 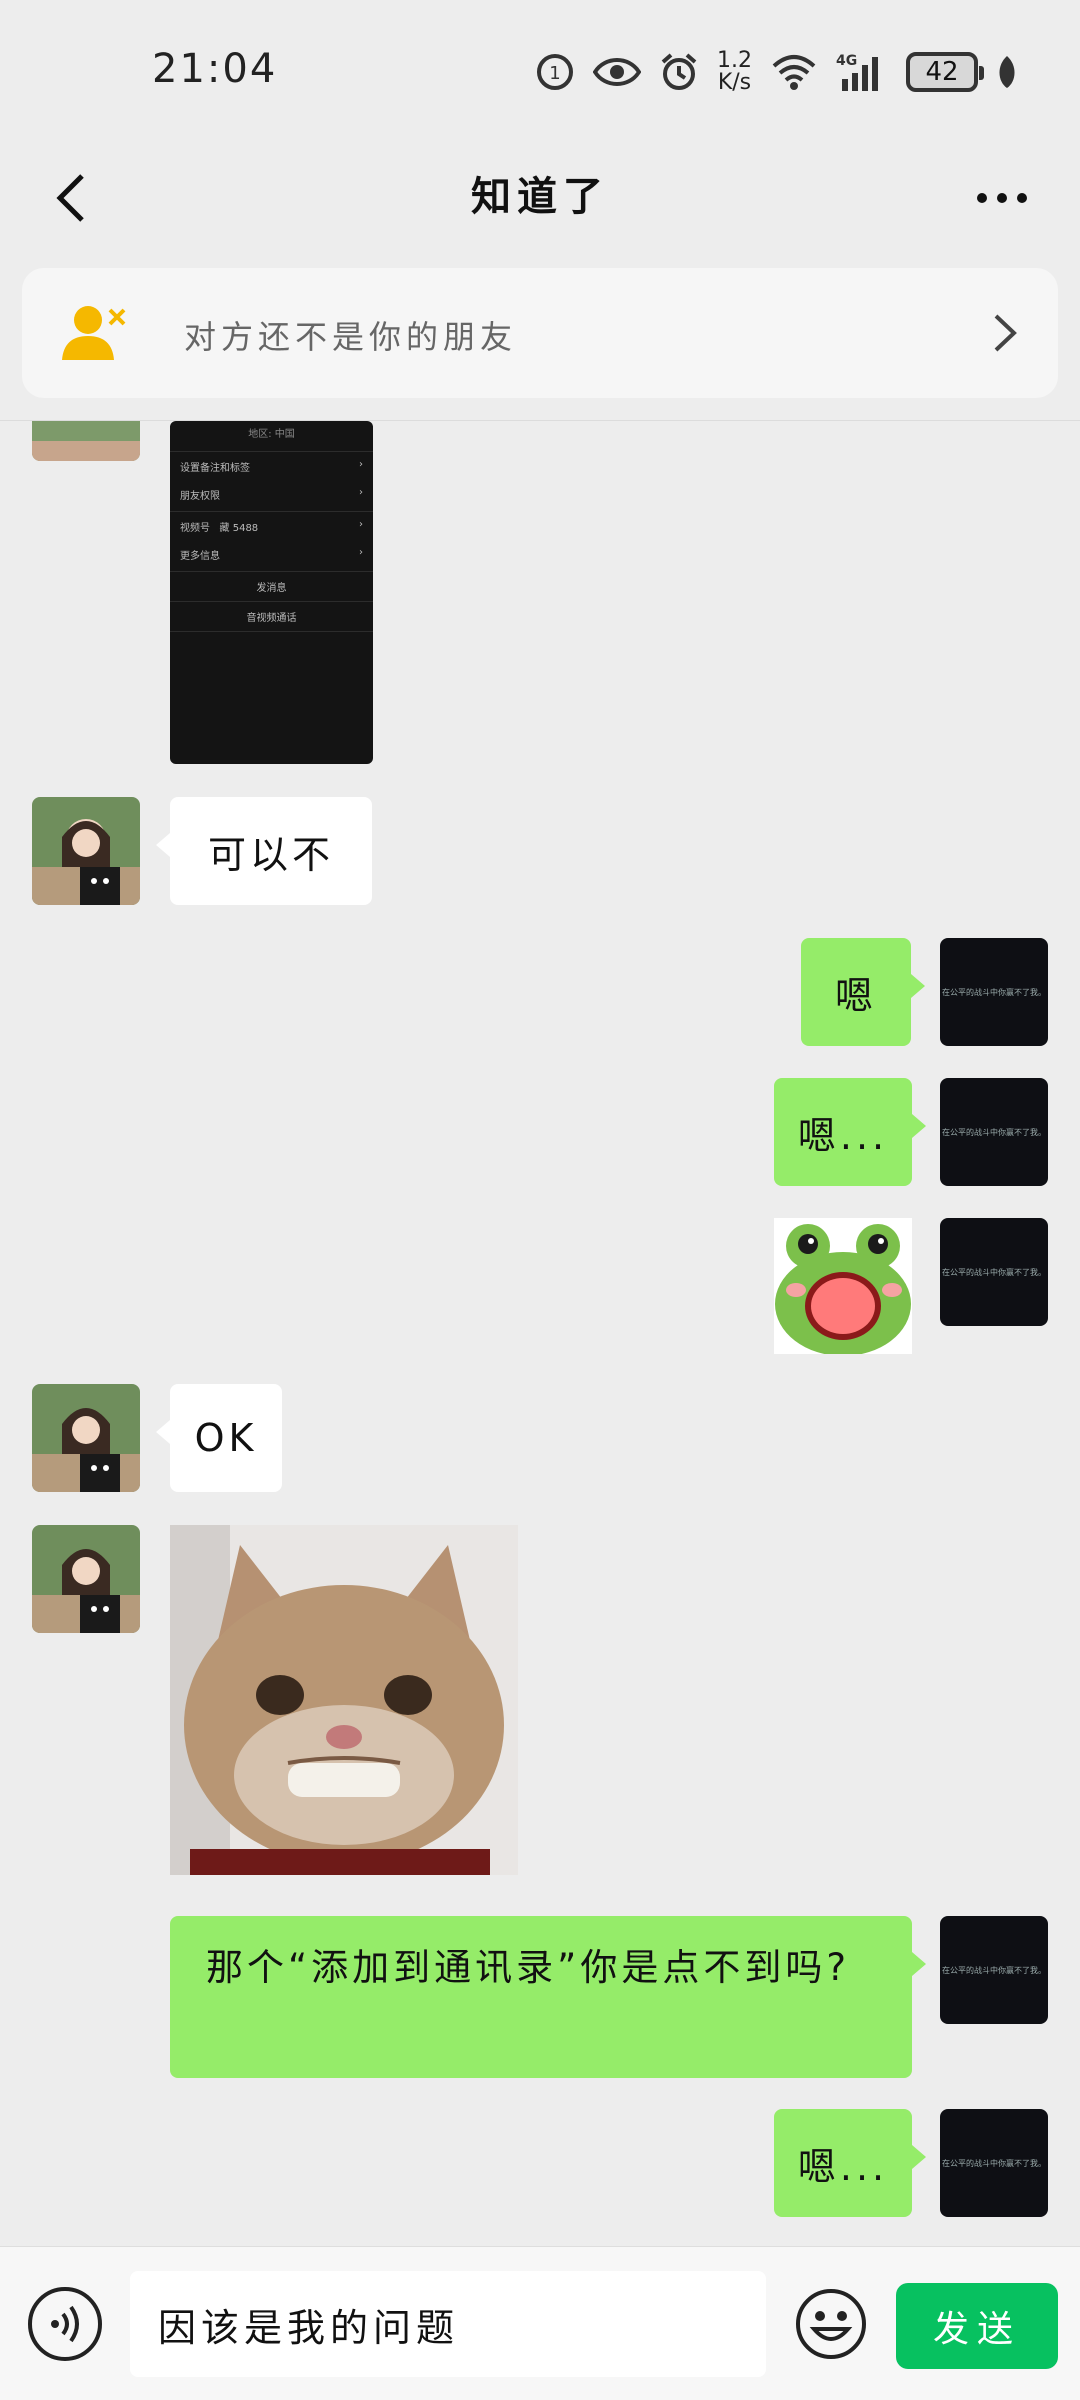 I want to click on wifi-icon, so click(x=794, y=72).